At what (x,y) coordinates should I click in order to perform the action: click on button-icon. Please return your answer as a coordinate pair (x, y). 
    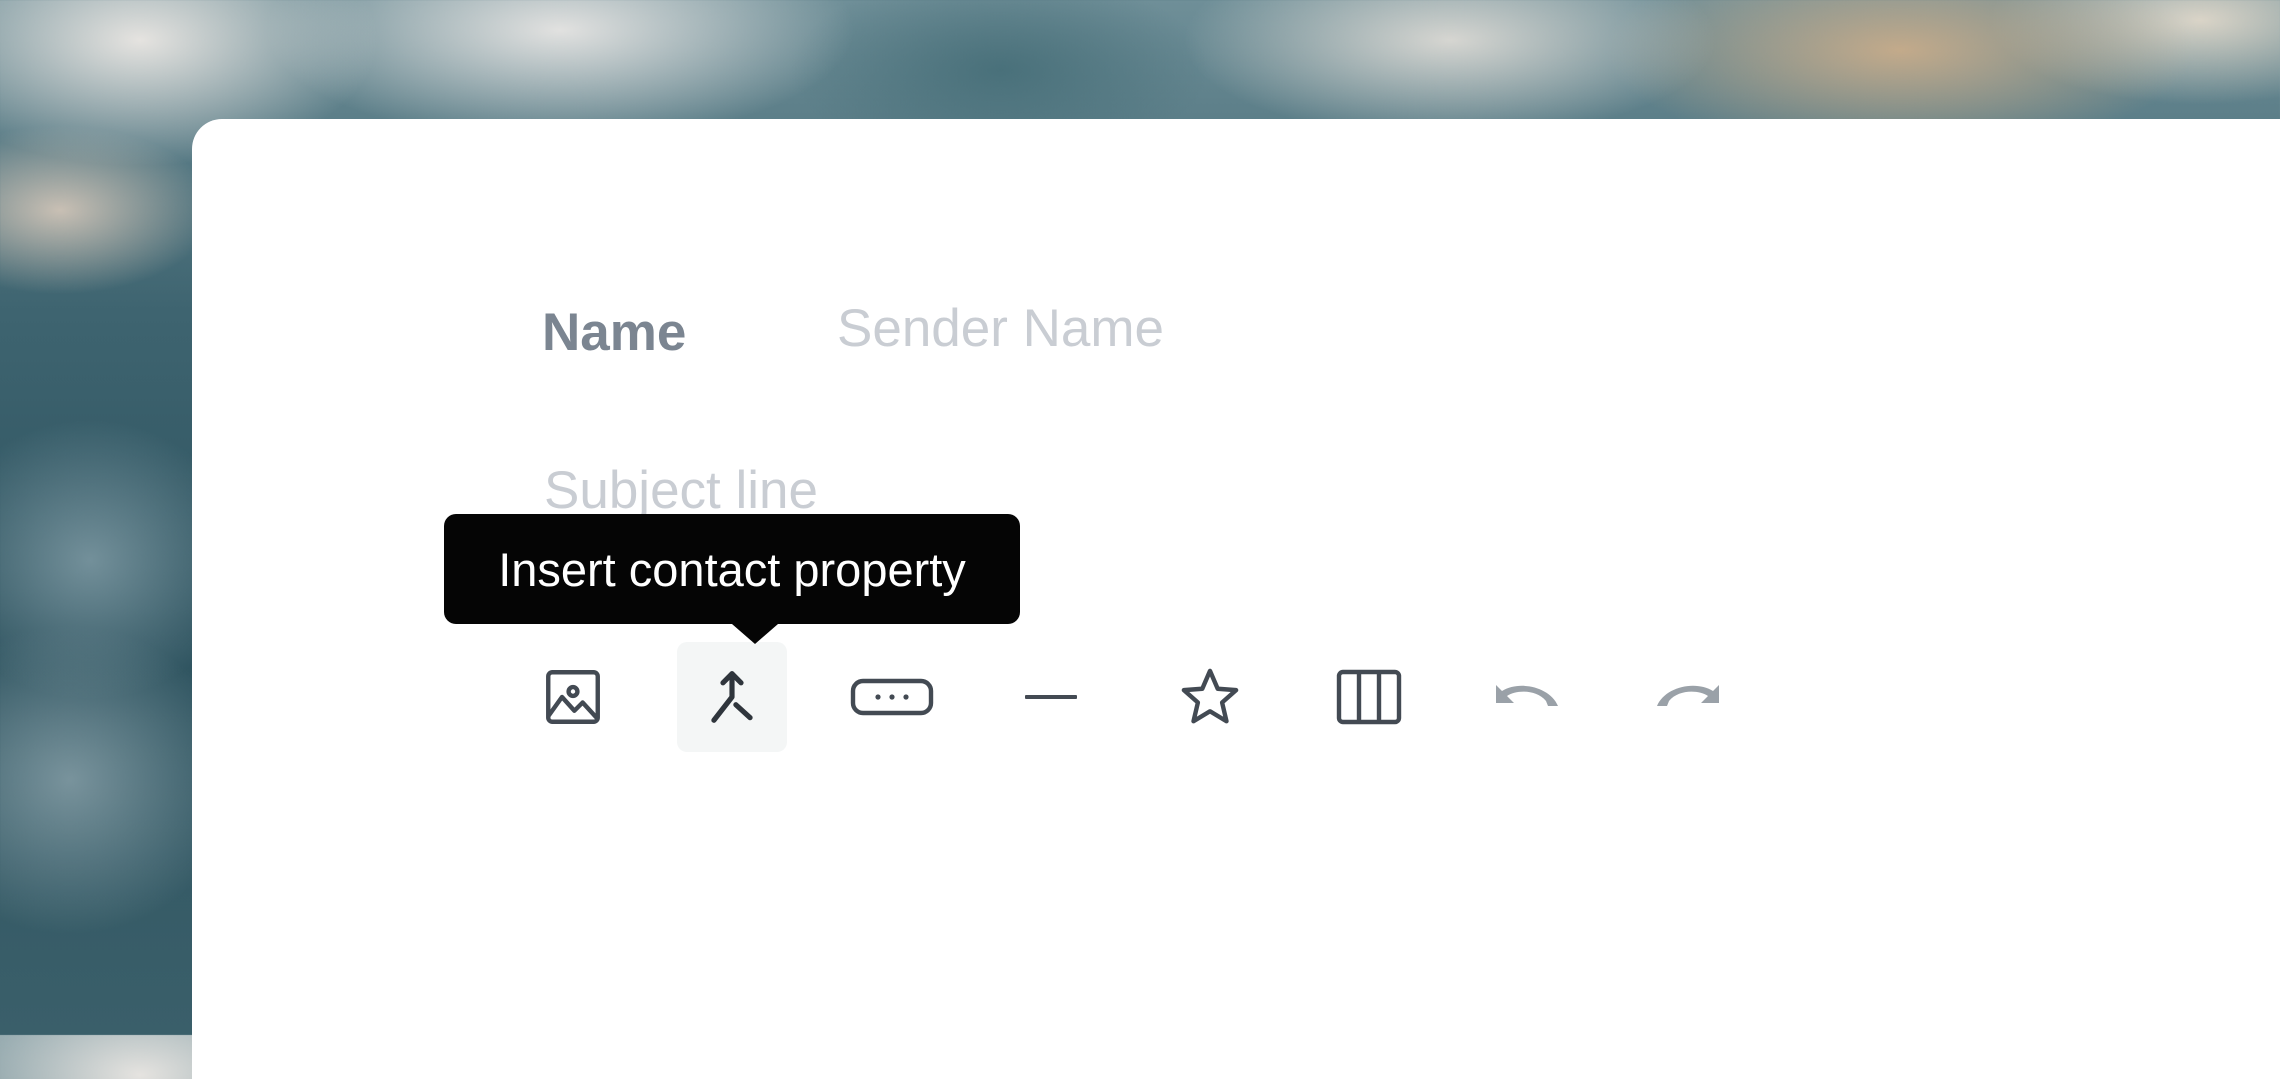
    Looking at the image, I should click on (892, 697).